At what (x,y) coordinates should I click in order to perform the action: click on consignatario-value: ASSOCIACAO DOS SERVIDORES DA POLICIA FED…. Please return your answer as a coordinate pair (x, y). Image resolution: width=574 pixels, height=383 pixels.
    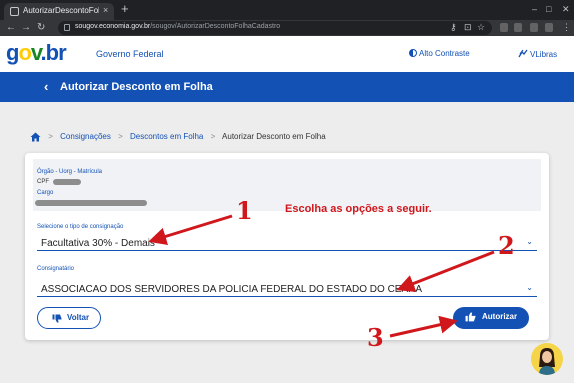
    Looking at the image, I should click on (232, 289).